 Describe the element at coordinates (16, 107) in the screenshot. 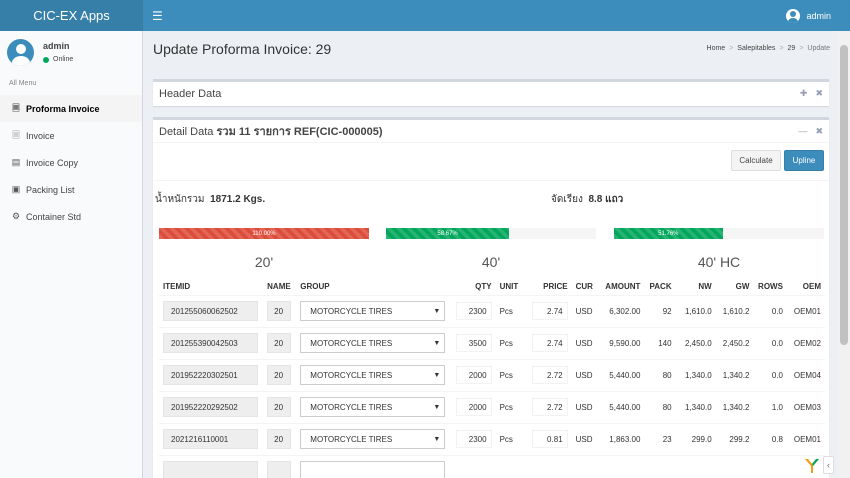

I see `file-icon: 🗏` at that location.